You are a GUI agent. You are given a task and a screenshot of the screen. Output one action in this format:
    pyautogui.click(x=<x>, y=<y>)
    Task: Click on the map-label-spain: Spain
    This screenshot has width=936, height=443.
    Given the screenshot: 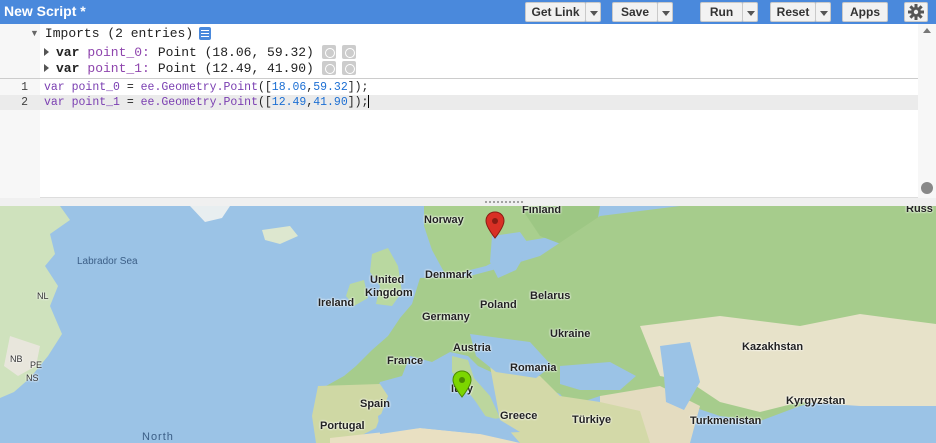 What is the action you would take?
    pyautogui.click(x=375, y=404)
    